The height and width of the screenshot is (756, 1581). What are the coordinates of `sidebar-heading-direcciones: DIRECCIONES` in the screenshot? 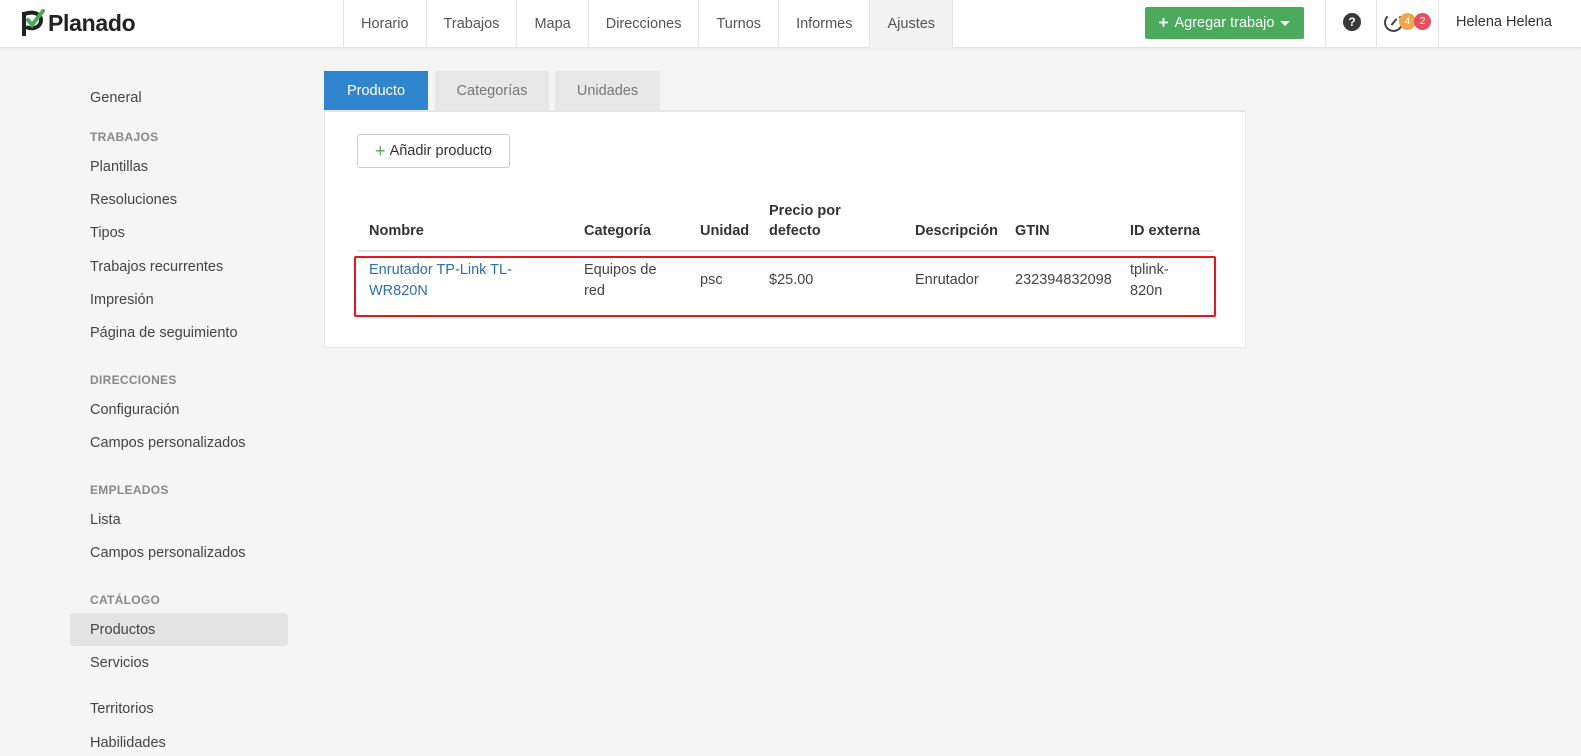 It's located at (133, 380).